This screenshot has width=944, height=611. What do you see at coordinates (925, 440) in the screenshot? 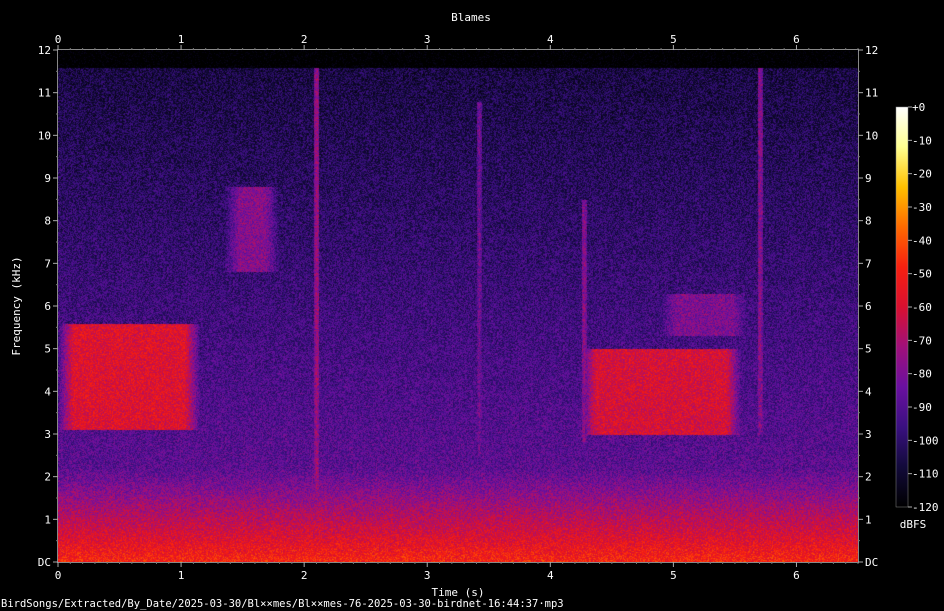
I see `colorbar-tick-label-10: -100` at bounding box center [925, 440].